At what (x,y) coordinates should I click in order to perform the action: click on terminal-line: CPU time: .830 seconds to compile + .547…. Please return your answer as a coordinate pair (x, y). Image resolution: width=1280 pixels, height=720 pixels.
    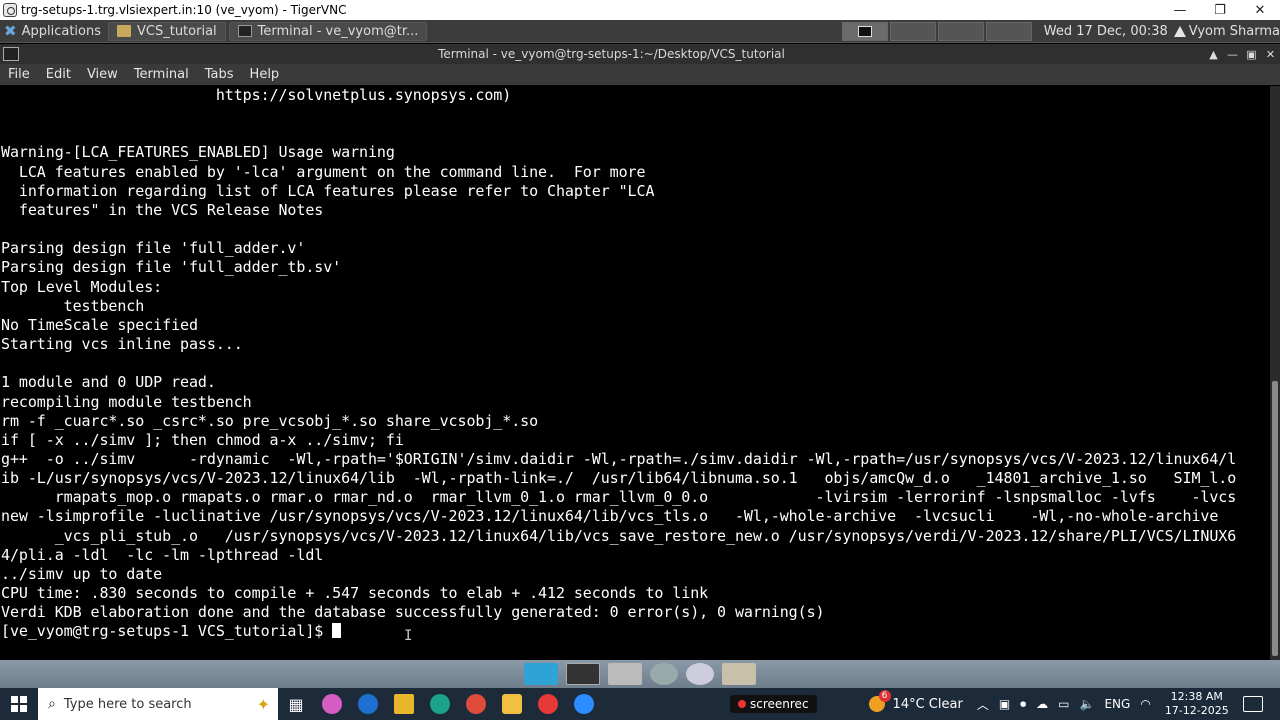
    Looking at the image, I should click on (355, 593).